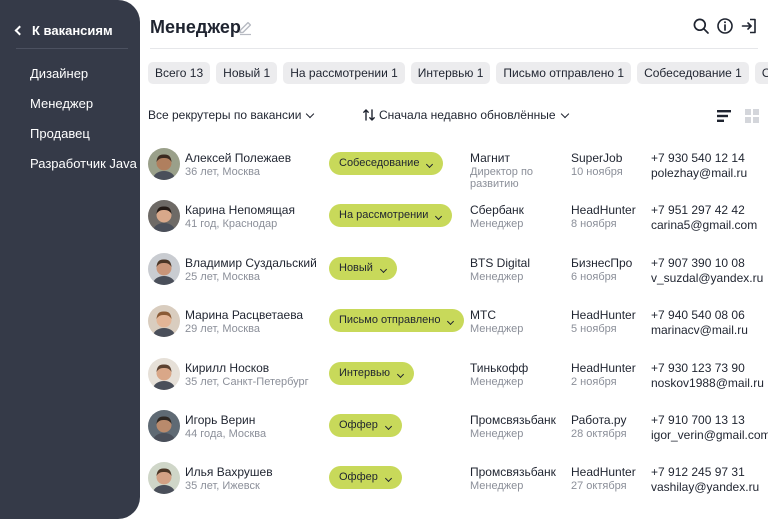 The image size is (768, 519). Describe the element at coordinates (369, 115) in the screenshot. I see `sort-arrows-icon` at that location.